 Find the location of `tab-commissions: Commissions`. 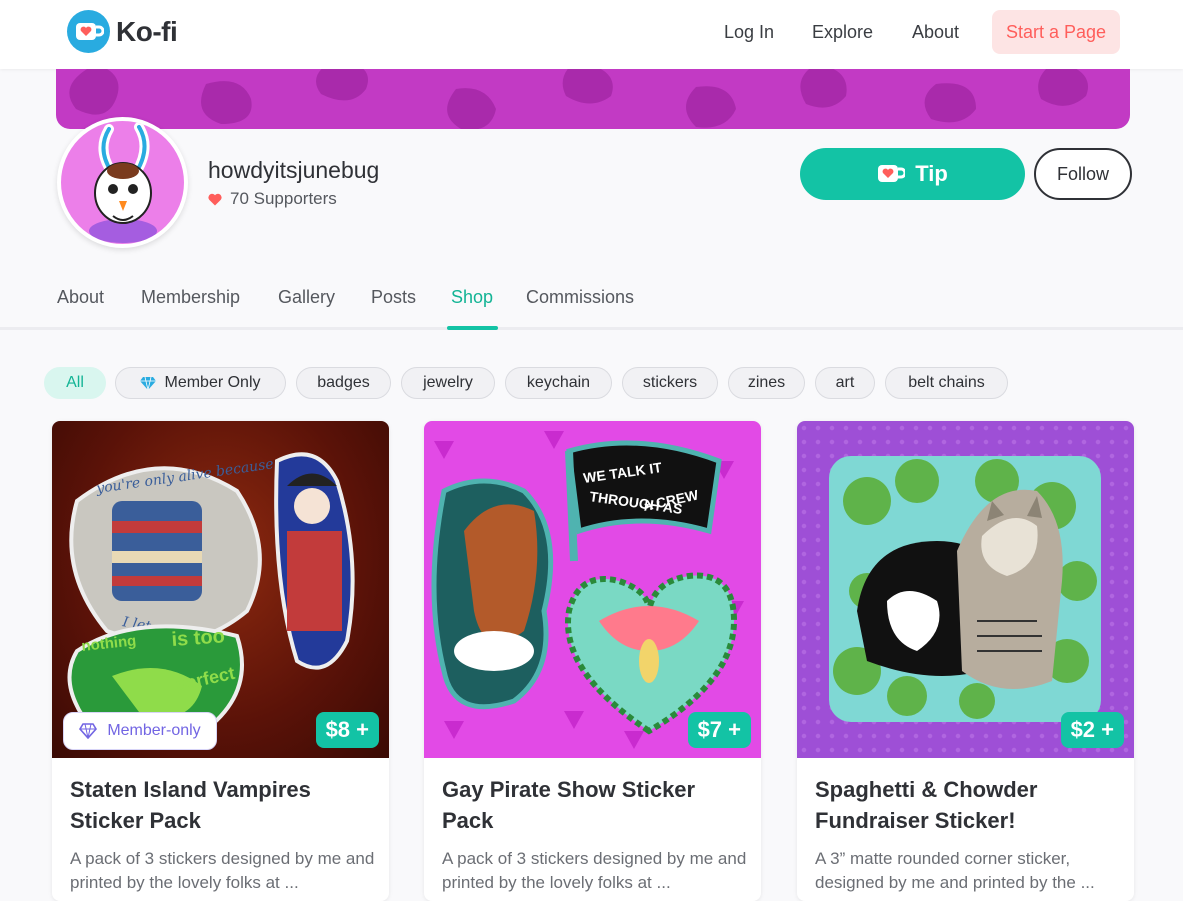

tab-commissions: Commissions is located at coordinates (580, 297).